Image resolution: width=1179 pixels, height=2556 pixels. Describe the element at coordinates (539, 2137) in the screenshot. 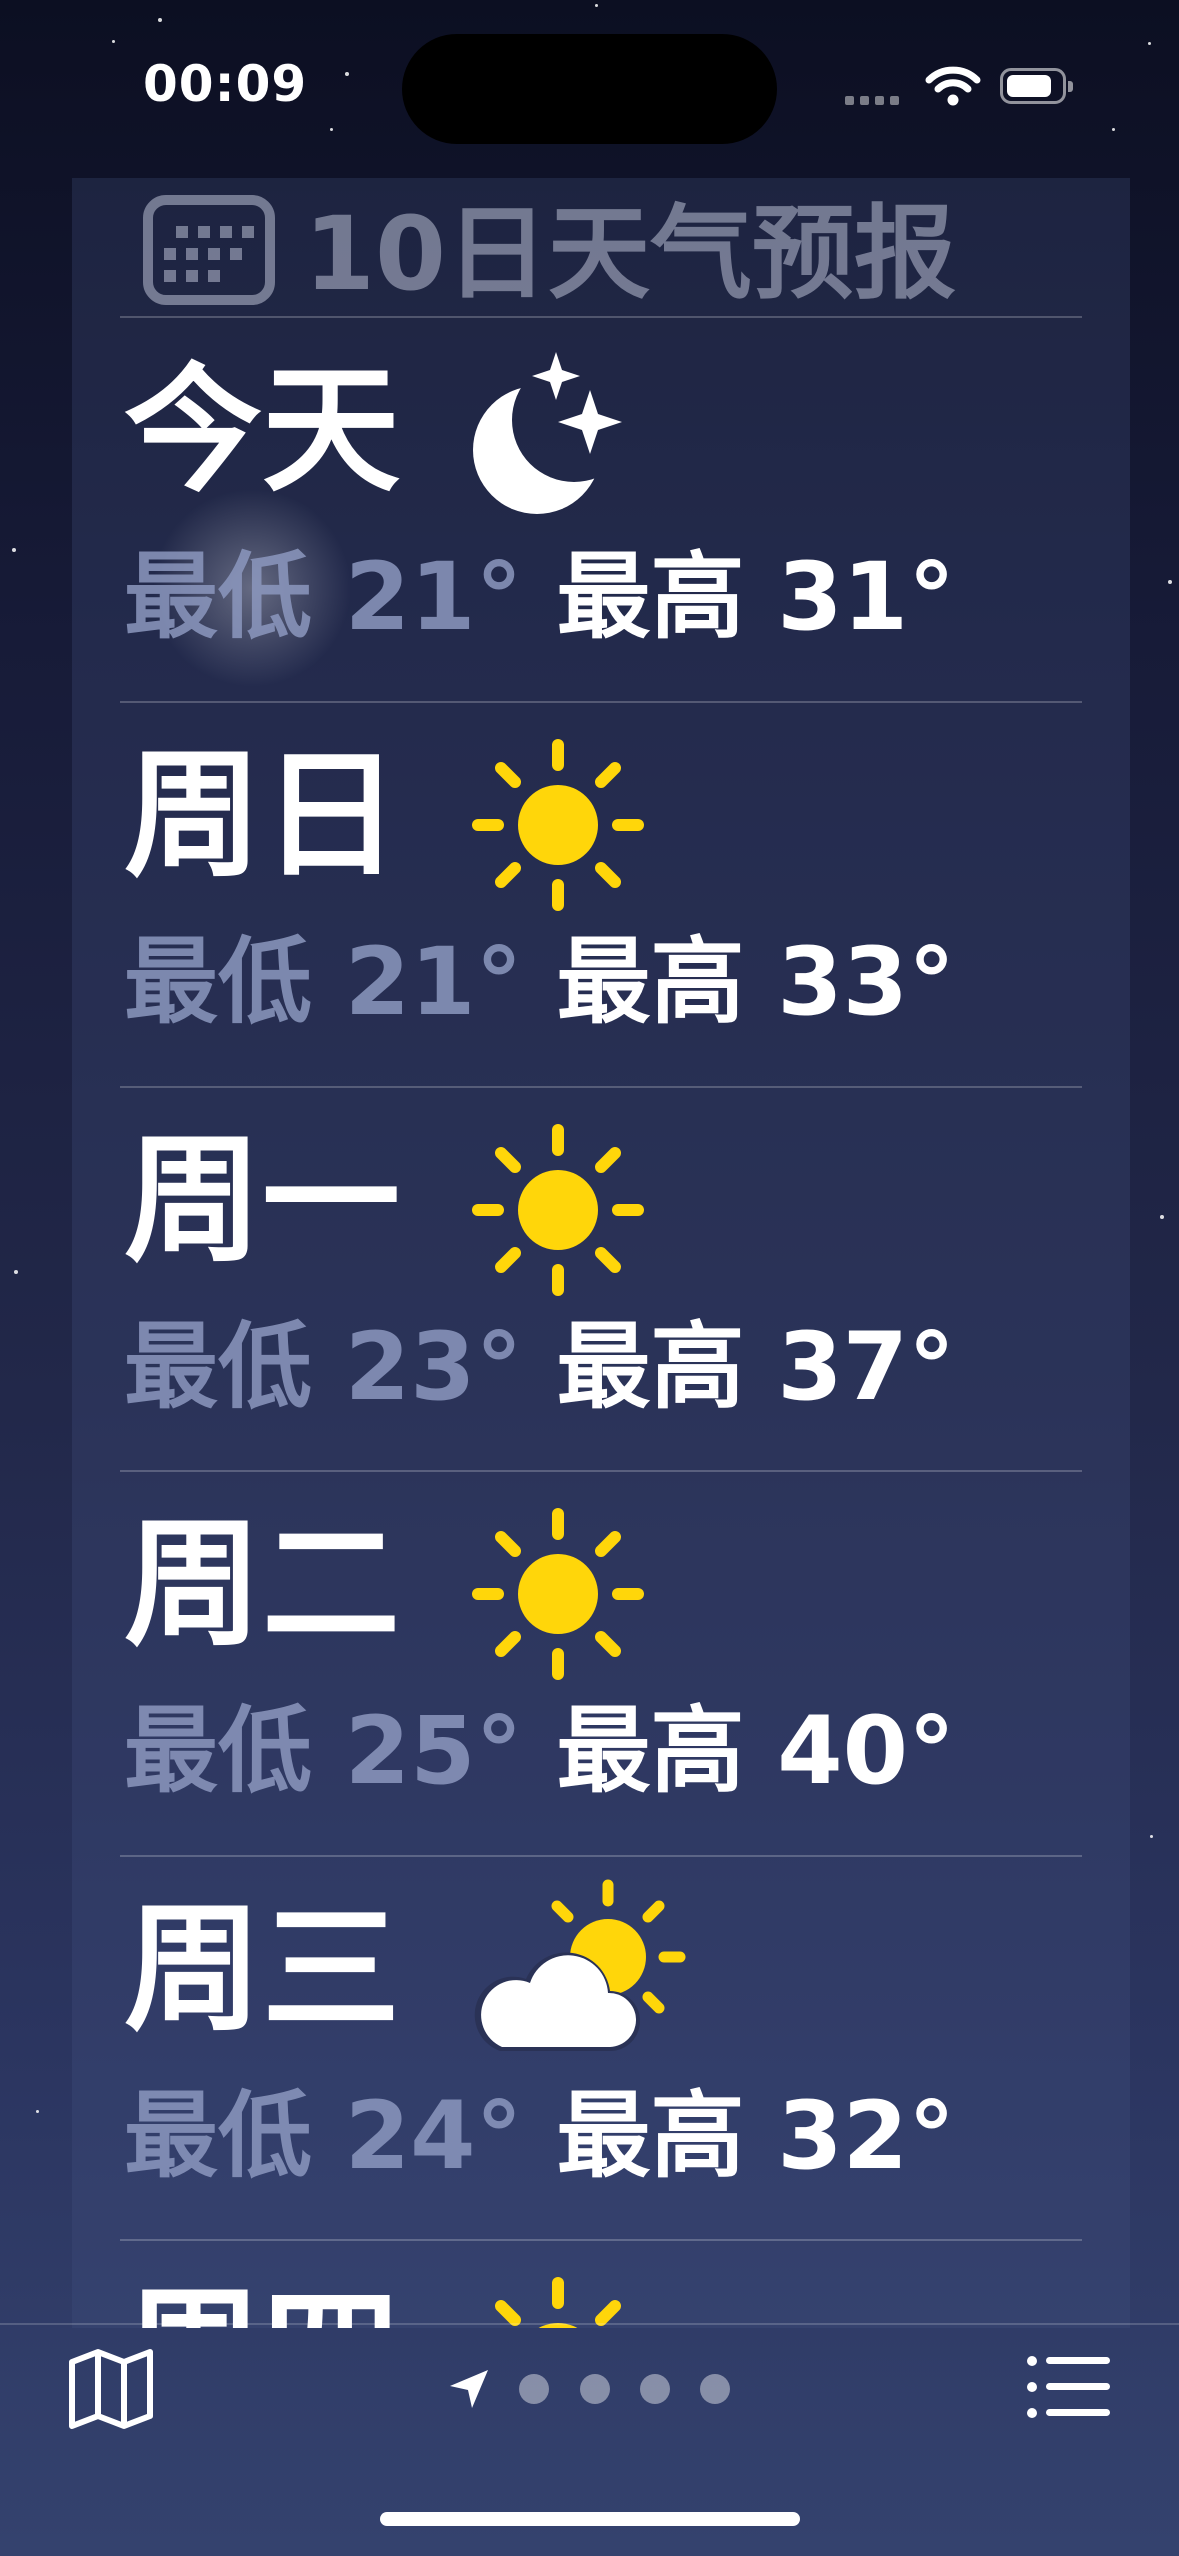

I see `temperature-range: 最低 24° 最高 32°` at that location.